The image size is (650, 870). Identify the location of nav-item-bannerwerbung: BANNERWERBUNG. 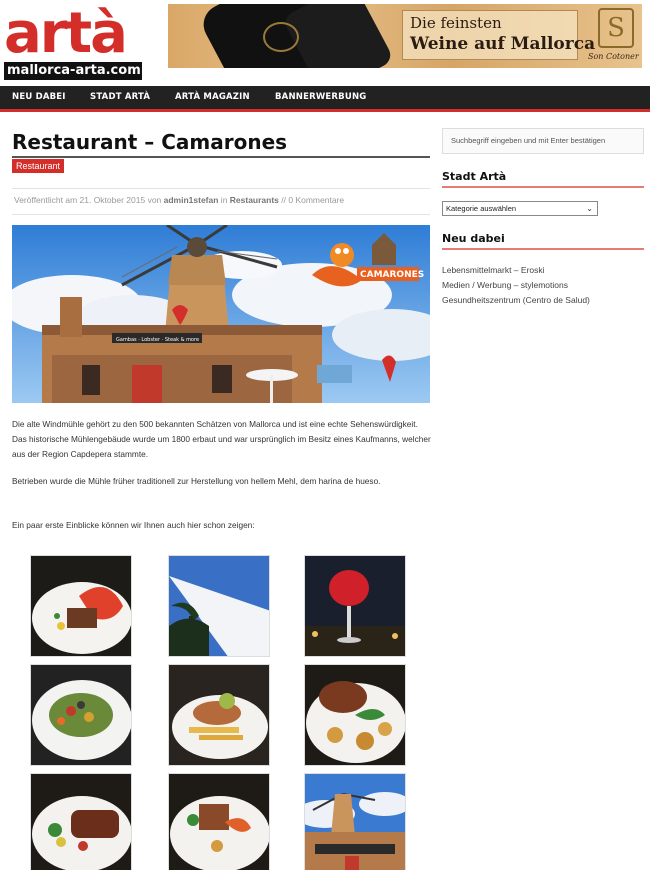
(320, 97).